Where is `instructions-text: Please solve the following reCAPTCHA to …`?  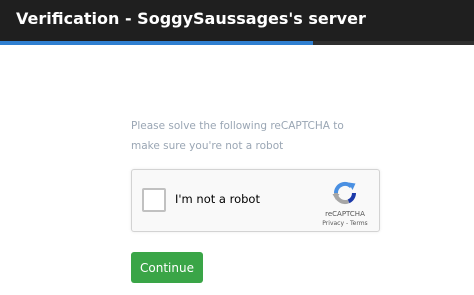
instructions-text: Please solve the following reCAPTCHA to … is located at coordinates (237, 136).